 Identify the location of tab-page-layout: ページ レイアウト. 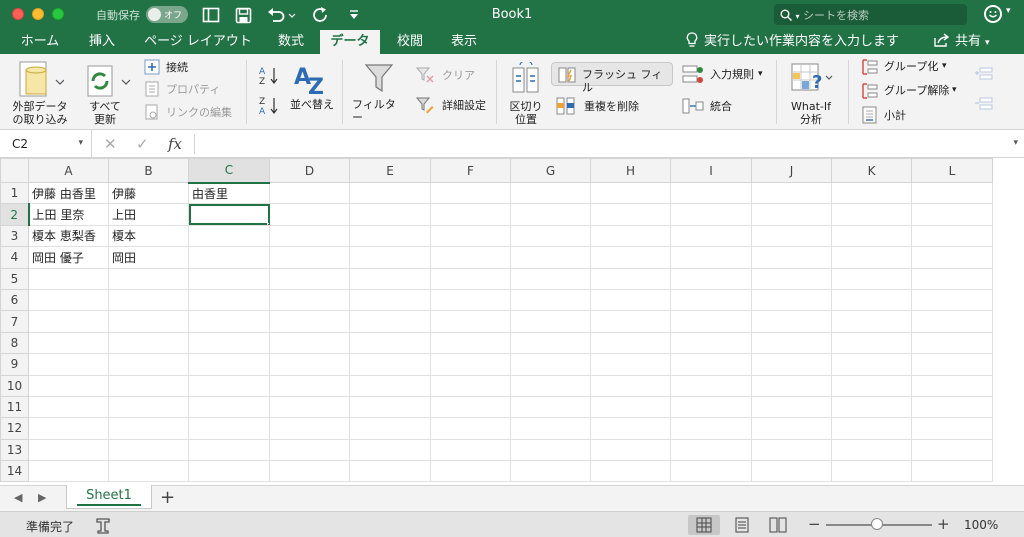
(198, 42).